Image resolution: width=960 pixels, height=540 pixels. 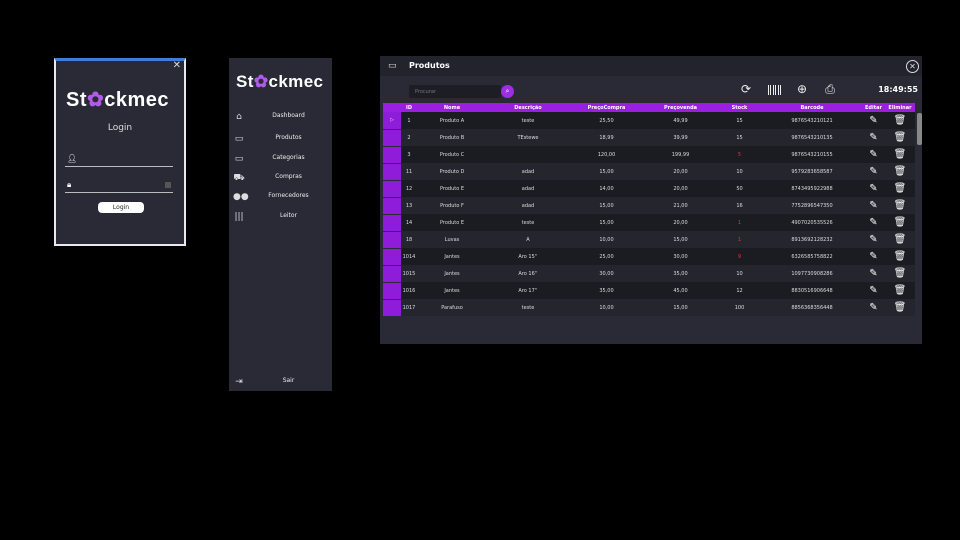 I want to click on password-input, so click(x=119, y=185).